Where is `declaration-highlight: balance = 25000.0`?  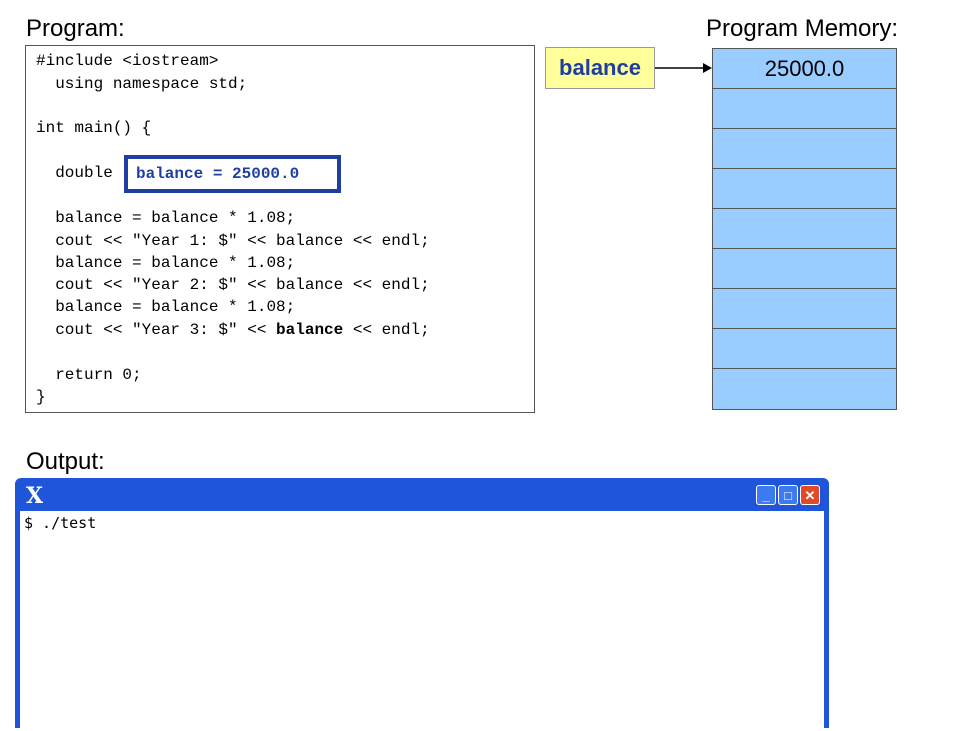
declaration-highlight: balance = 25000.0 is located at coordinates (232, 174).